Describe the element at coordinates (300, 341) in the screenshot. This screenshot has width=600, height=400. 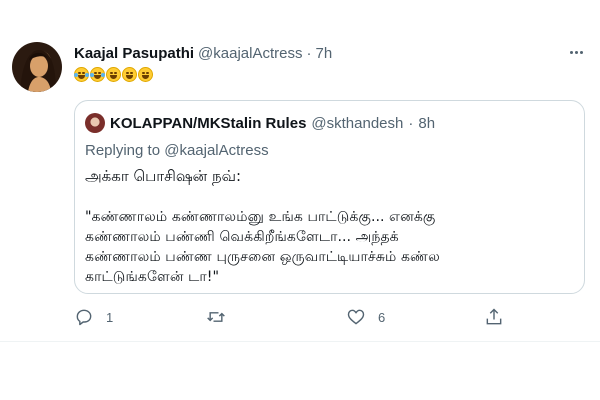
I see `divider` at that location.